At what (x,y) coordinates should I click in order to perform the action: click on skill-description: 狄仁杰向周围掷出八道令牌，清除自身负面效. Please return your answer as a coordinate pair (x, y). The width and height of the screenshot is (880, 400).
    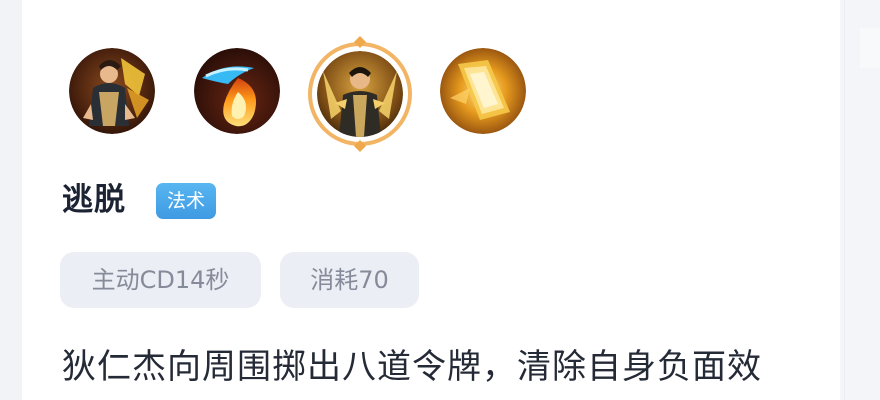
    Looking at the image, I should click on (412, 367).